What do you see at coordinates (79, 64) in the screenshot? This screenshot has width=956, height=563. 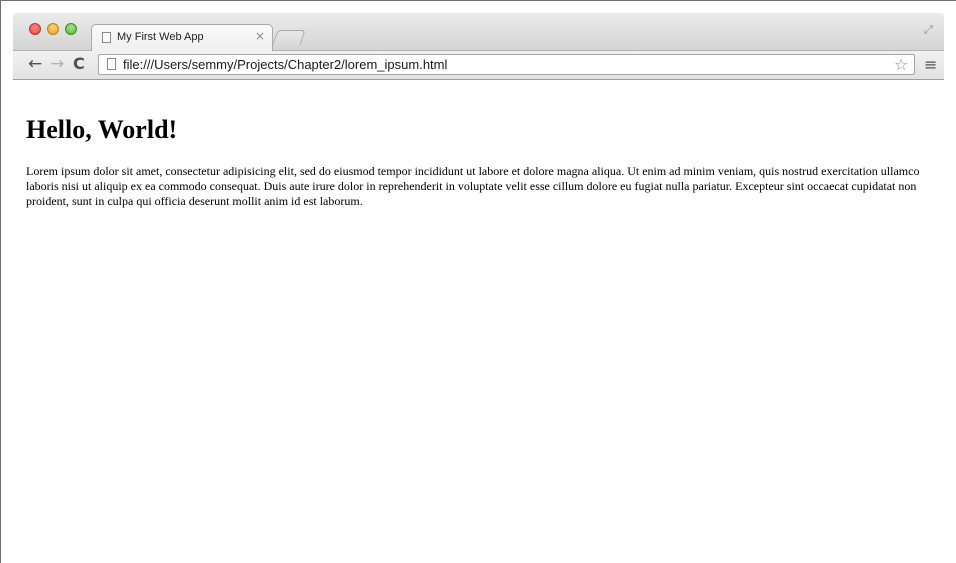 I see `reload-icon: C` at bounding box center [79, 64].